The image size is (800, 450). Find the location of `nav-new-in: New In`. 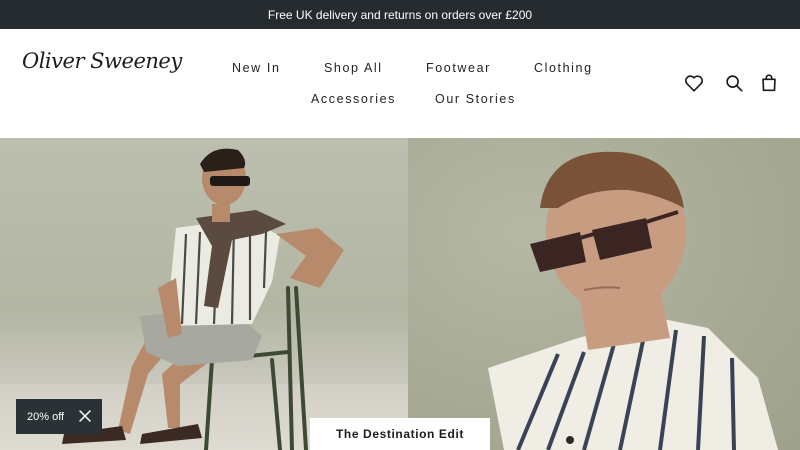

nav-new-in: New In is located at coordinates (256, 68).